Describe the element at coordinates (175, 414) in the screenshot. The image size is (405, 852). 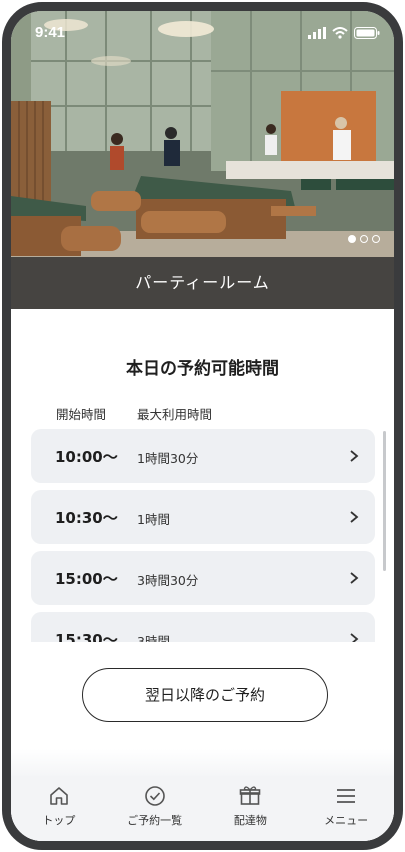
I see `column-header-max-duration: 最大利用時間` at that location.